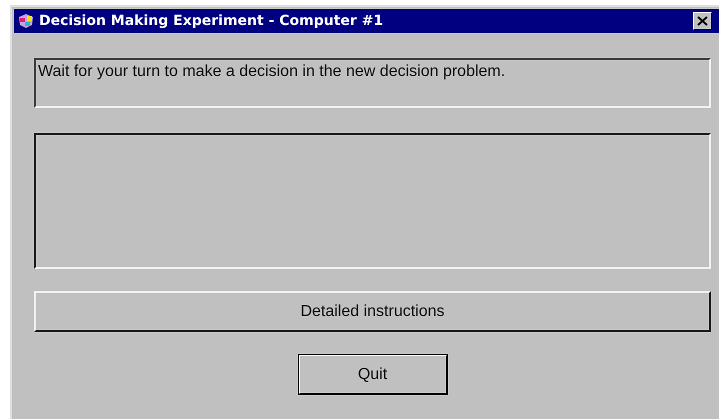  What do you see at coordinates (211, 21) in the screenshot?
I see `window-title: Decision Making Experiment - Computer #1` at bounding box center [211, 21].